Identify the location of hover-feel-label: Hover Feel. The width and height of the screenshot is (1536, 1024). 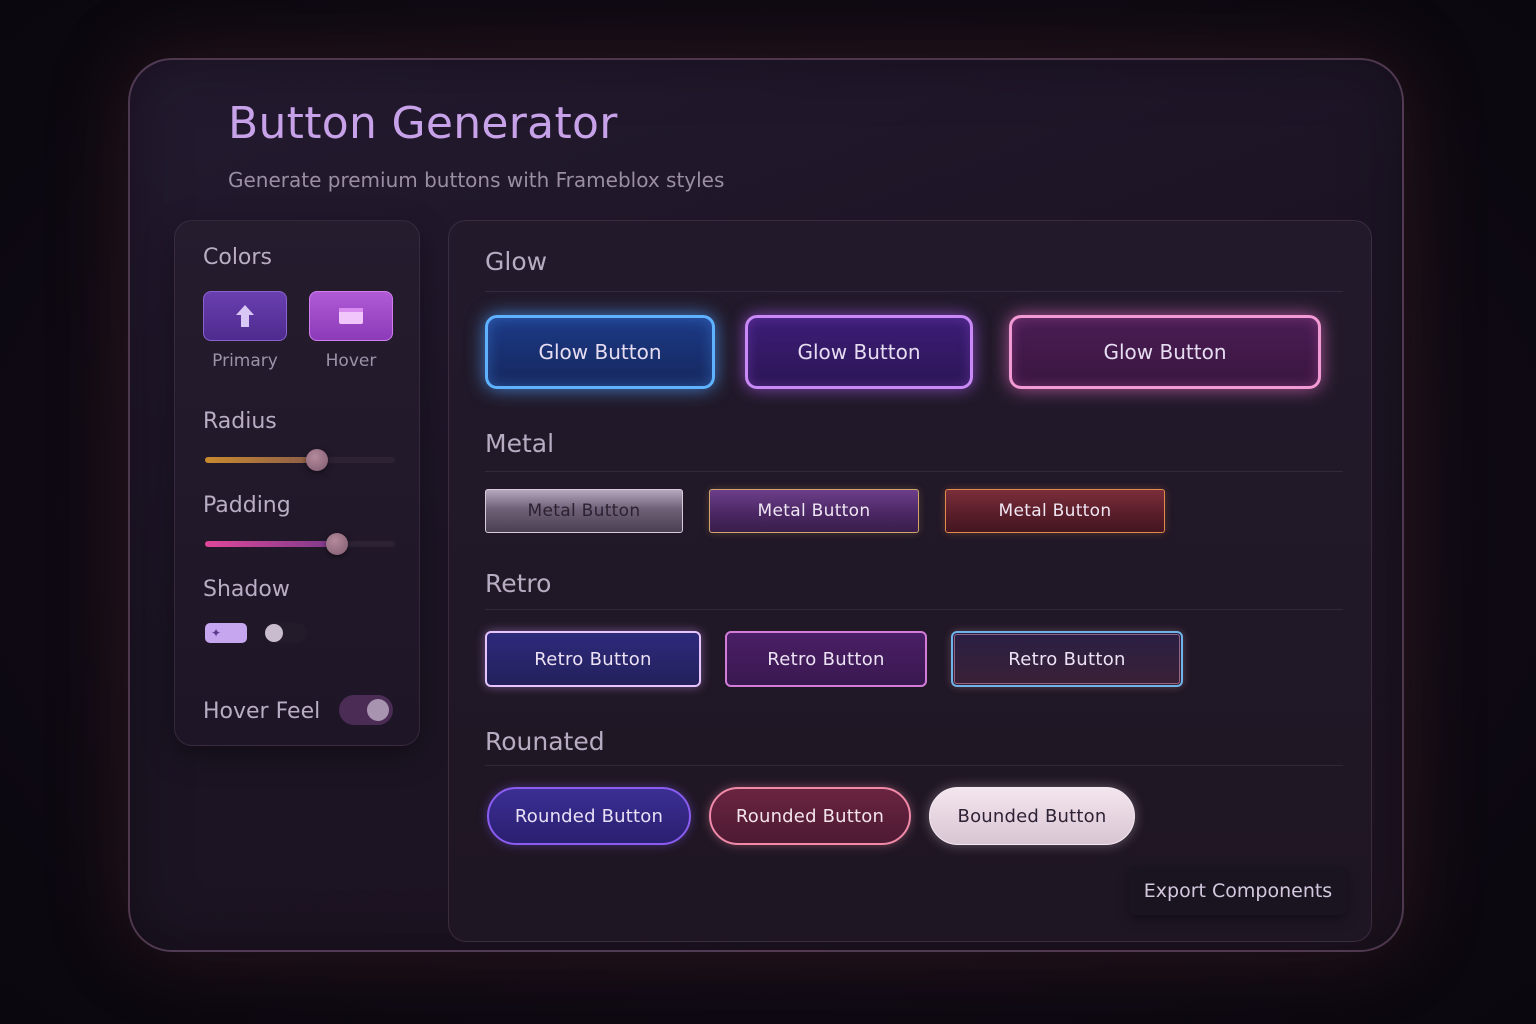
(262, 711).